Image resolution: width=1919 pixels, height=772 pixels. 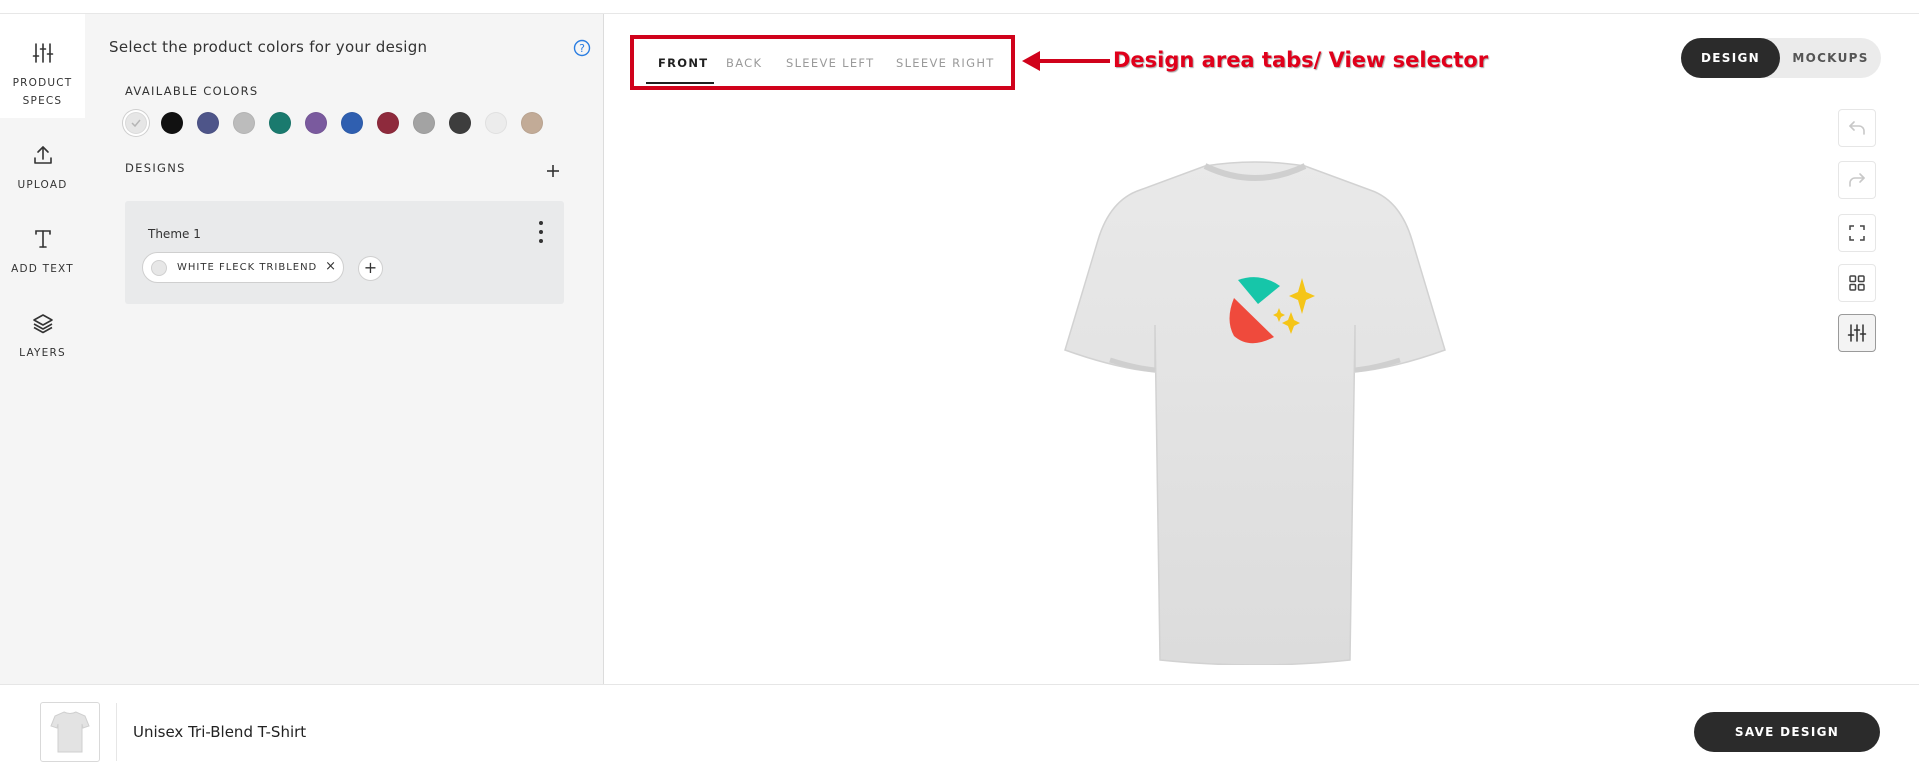 I want to click on undo-icon, so click(x=1857, y=128).